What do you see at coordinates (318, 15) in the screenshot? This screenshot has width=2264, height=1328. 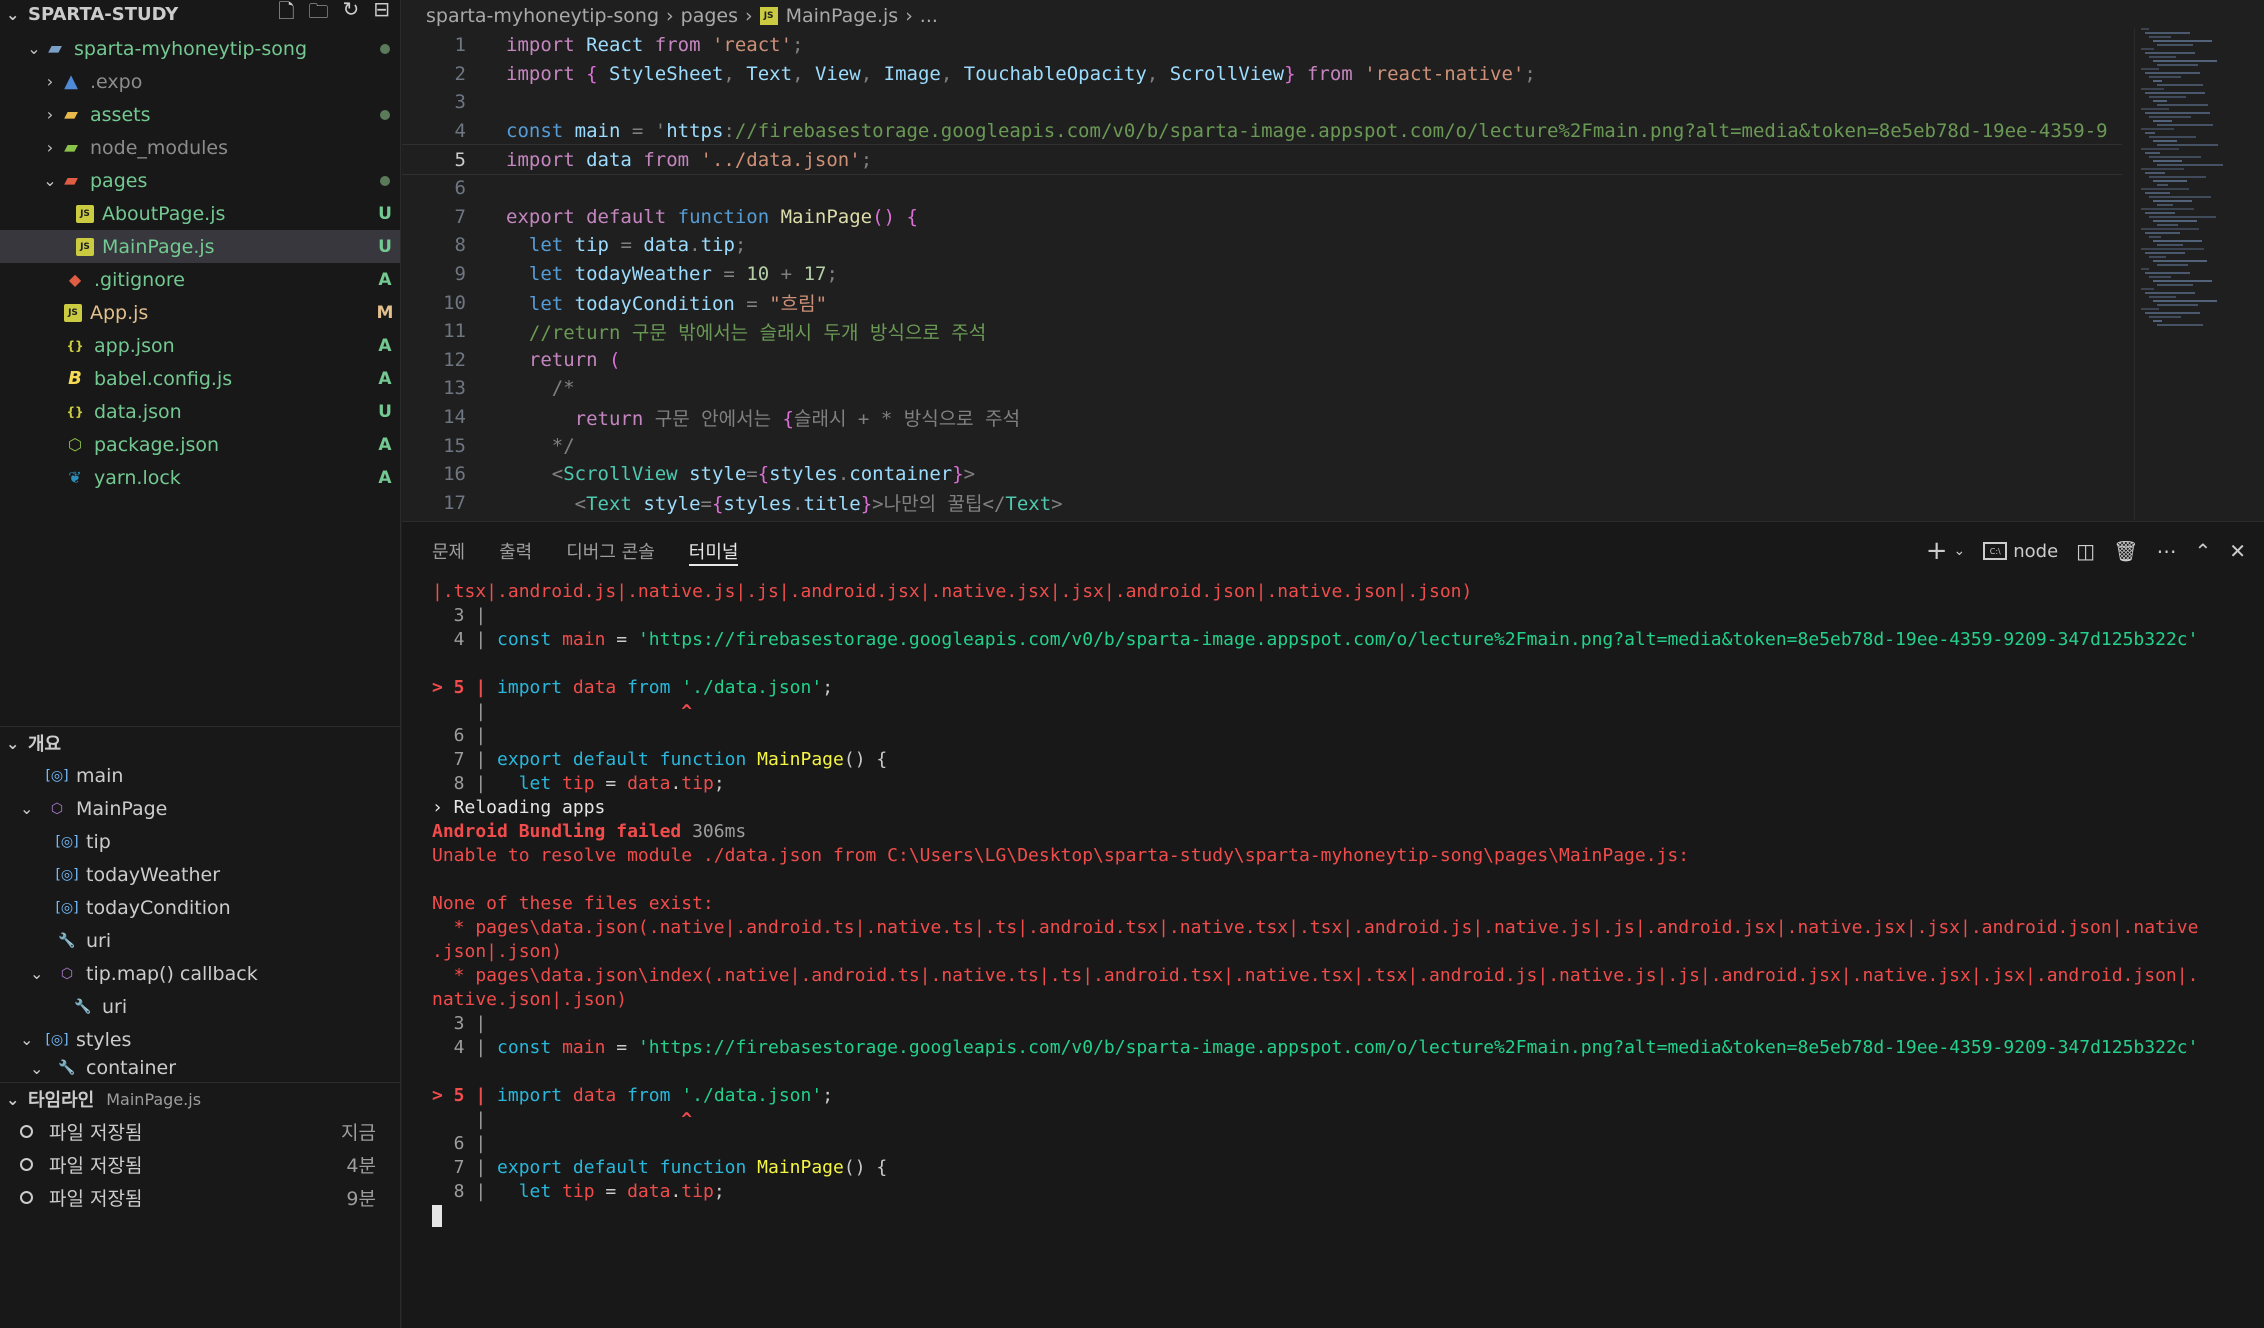 I see `new-folder-icon: 🗀` at bounding box center [318, 15].